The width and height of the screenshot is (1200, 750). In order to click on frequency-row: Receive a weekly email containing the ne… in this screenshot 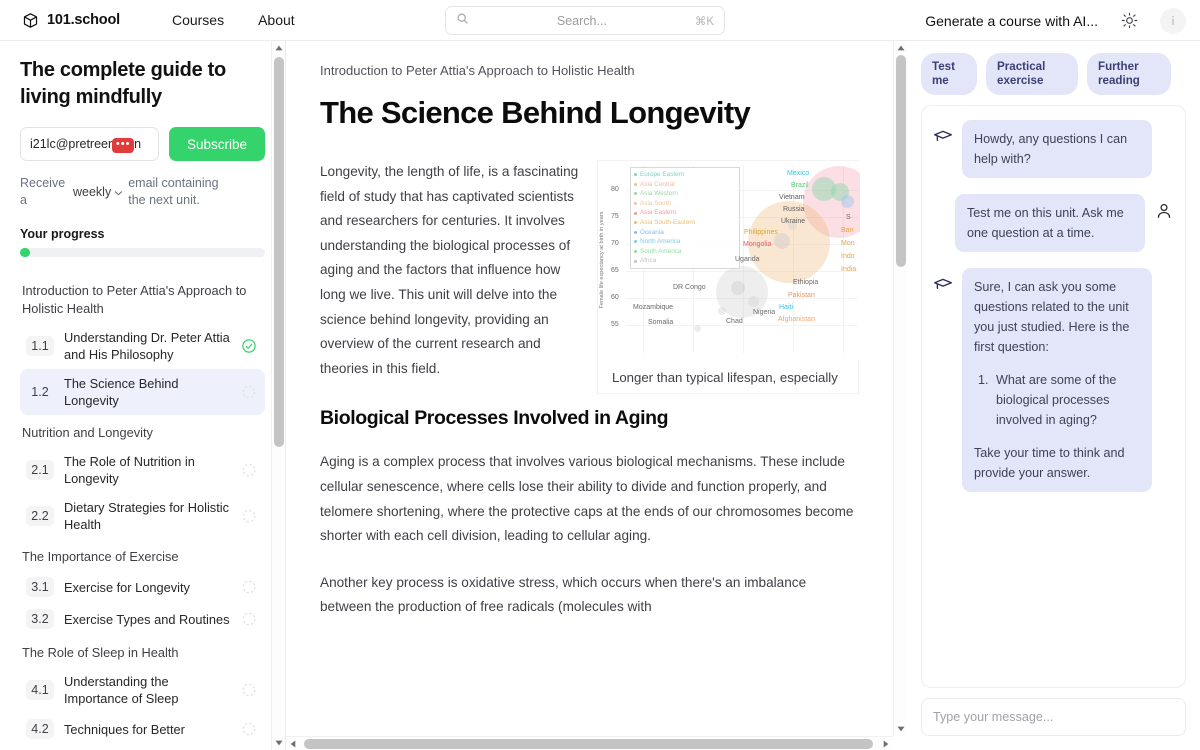, I will do `click(145, 192)`.